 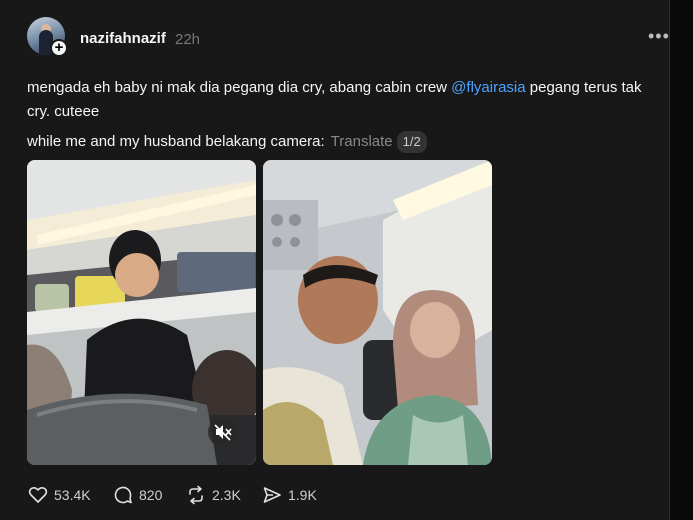 I want to click on action-bar: 53.4K 820 2.3K 1.9K, so click(x=334, y=496).